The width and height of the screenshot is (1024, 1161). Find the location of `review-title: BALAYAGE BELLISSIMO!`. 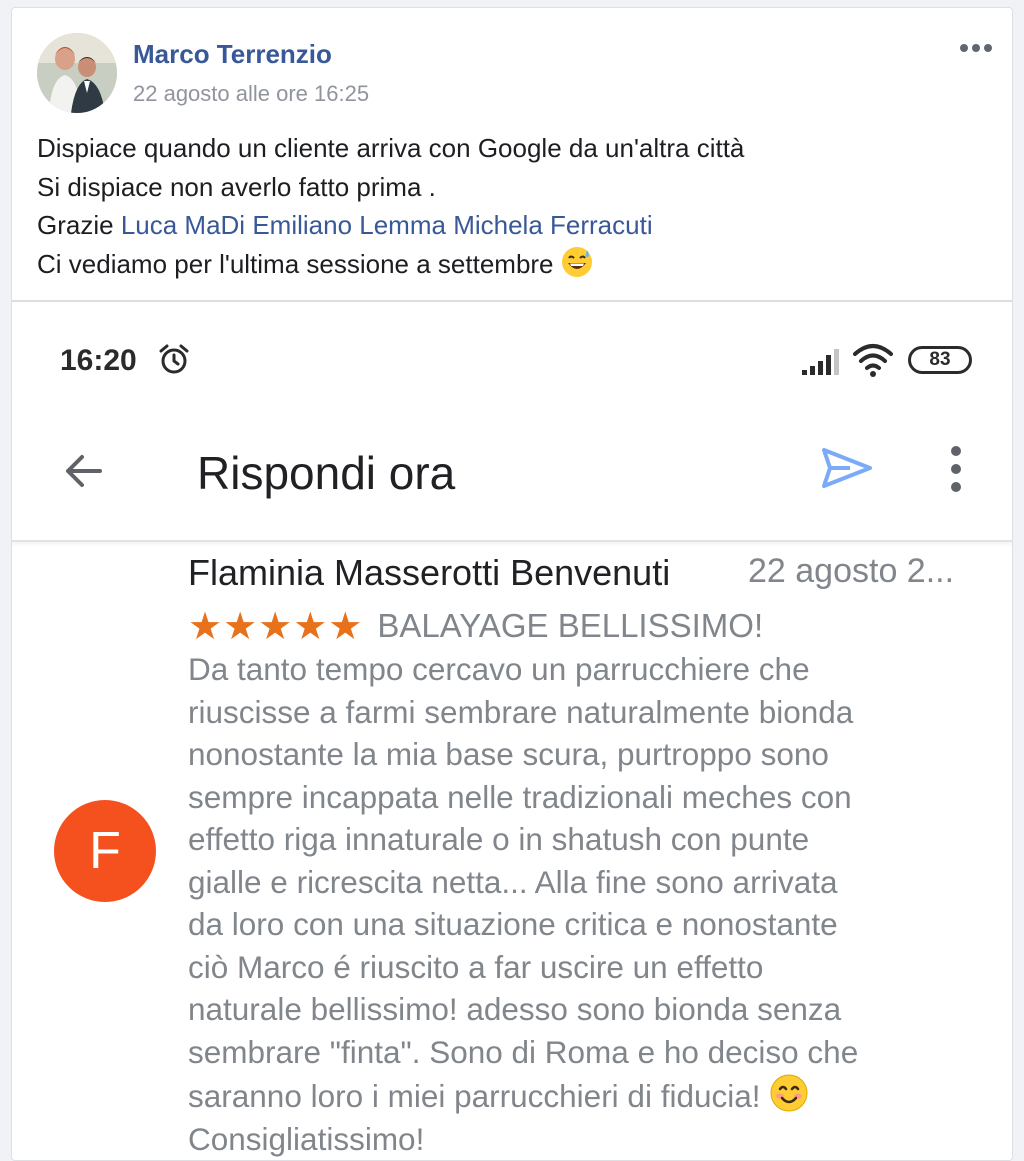

review-title: BALAYAGE BELLISSIMO! is located at coordinates (570, 625).